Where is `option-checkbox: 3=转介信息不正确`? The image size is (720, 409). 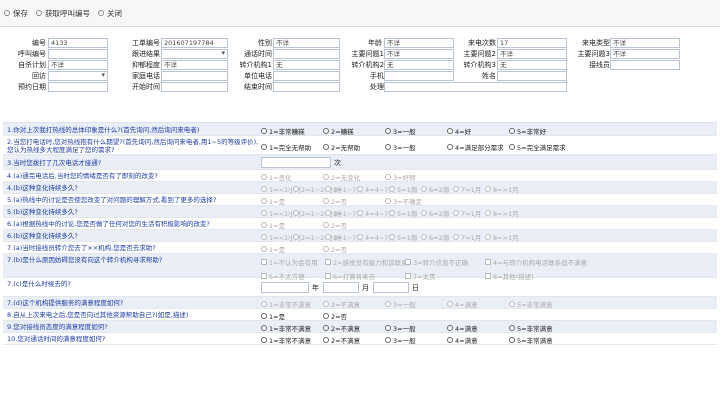
option-checkbox: 3=转介信息不正确 is located at coordinates (445, 262).